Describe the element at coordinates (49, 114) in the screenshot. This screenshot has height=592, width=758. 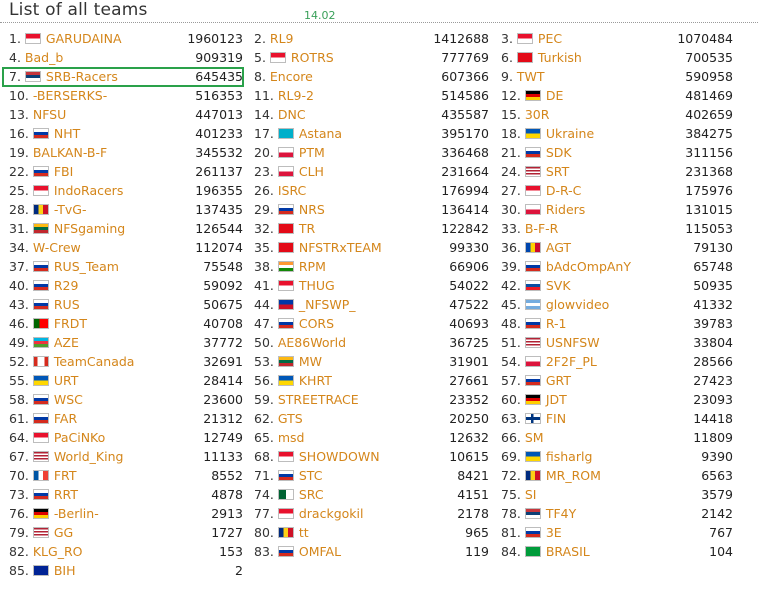
I see `team-name-link: NFSU` at that location.